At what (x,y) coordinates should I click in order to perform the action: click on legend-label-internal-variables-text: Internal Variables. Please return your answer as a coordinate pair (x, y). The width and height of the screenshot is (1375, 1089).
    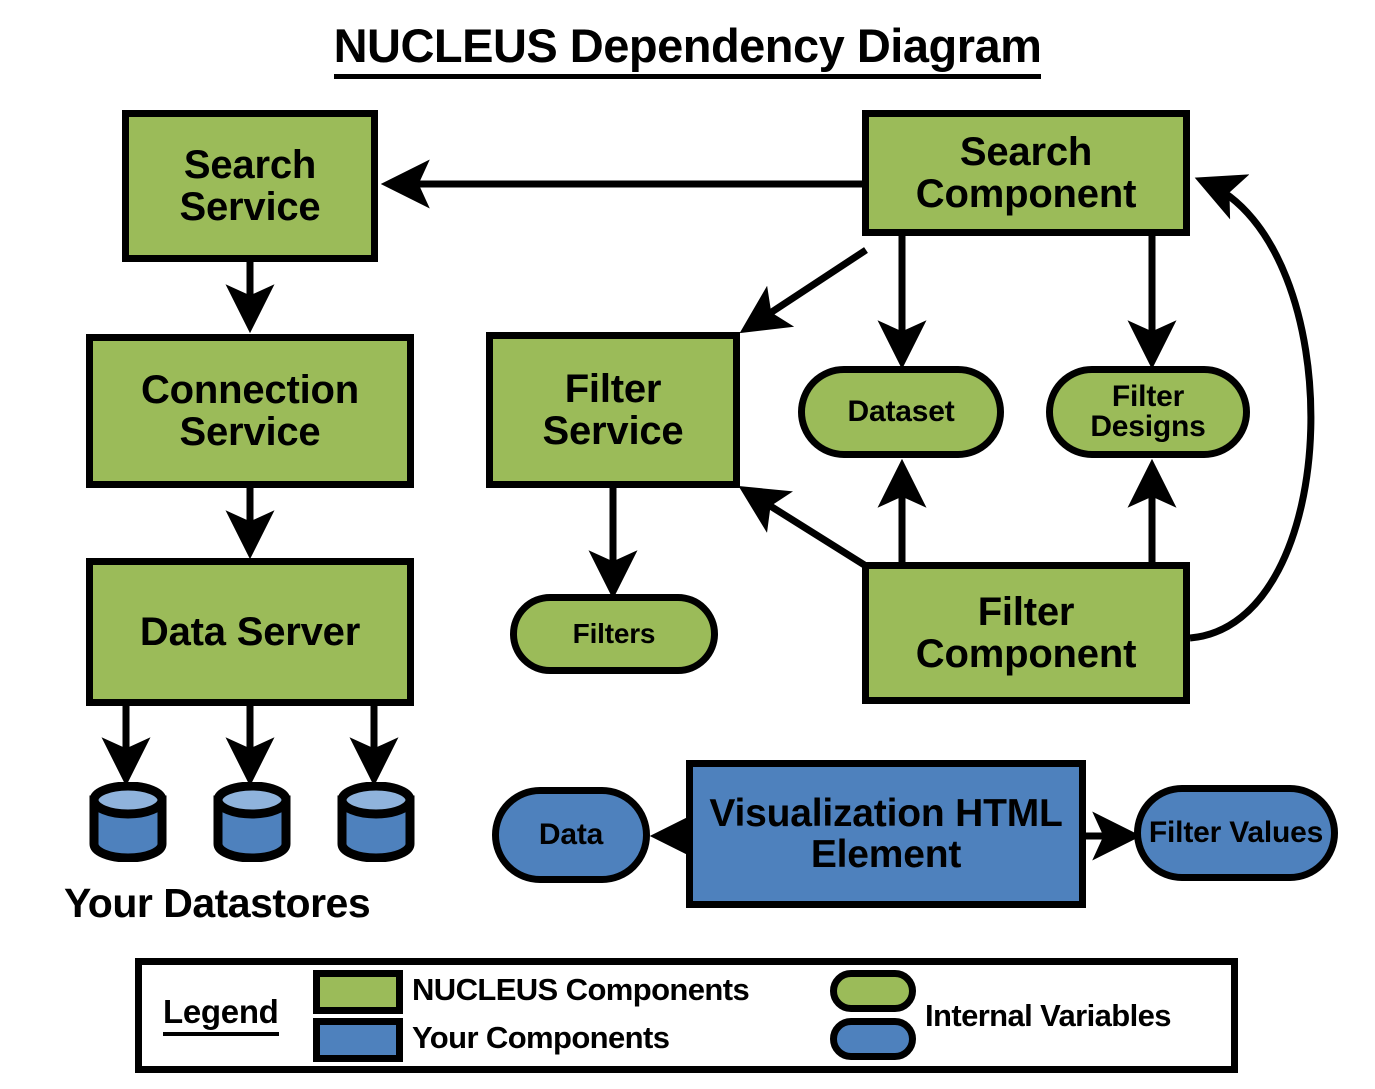
    Looking at the image, I should click on (1048, 1015).